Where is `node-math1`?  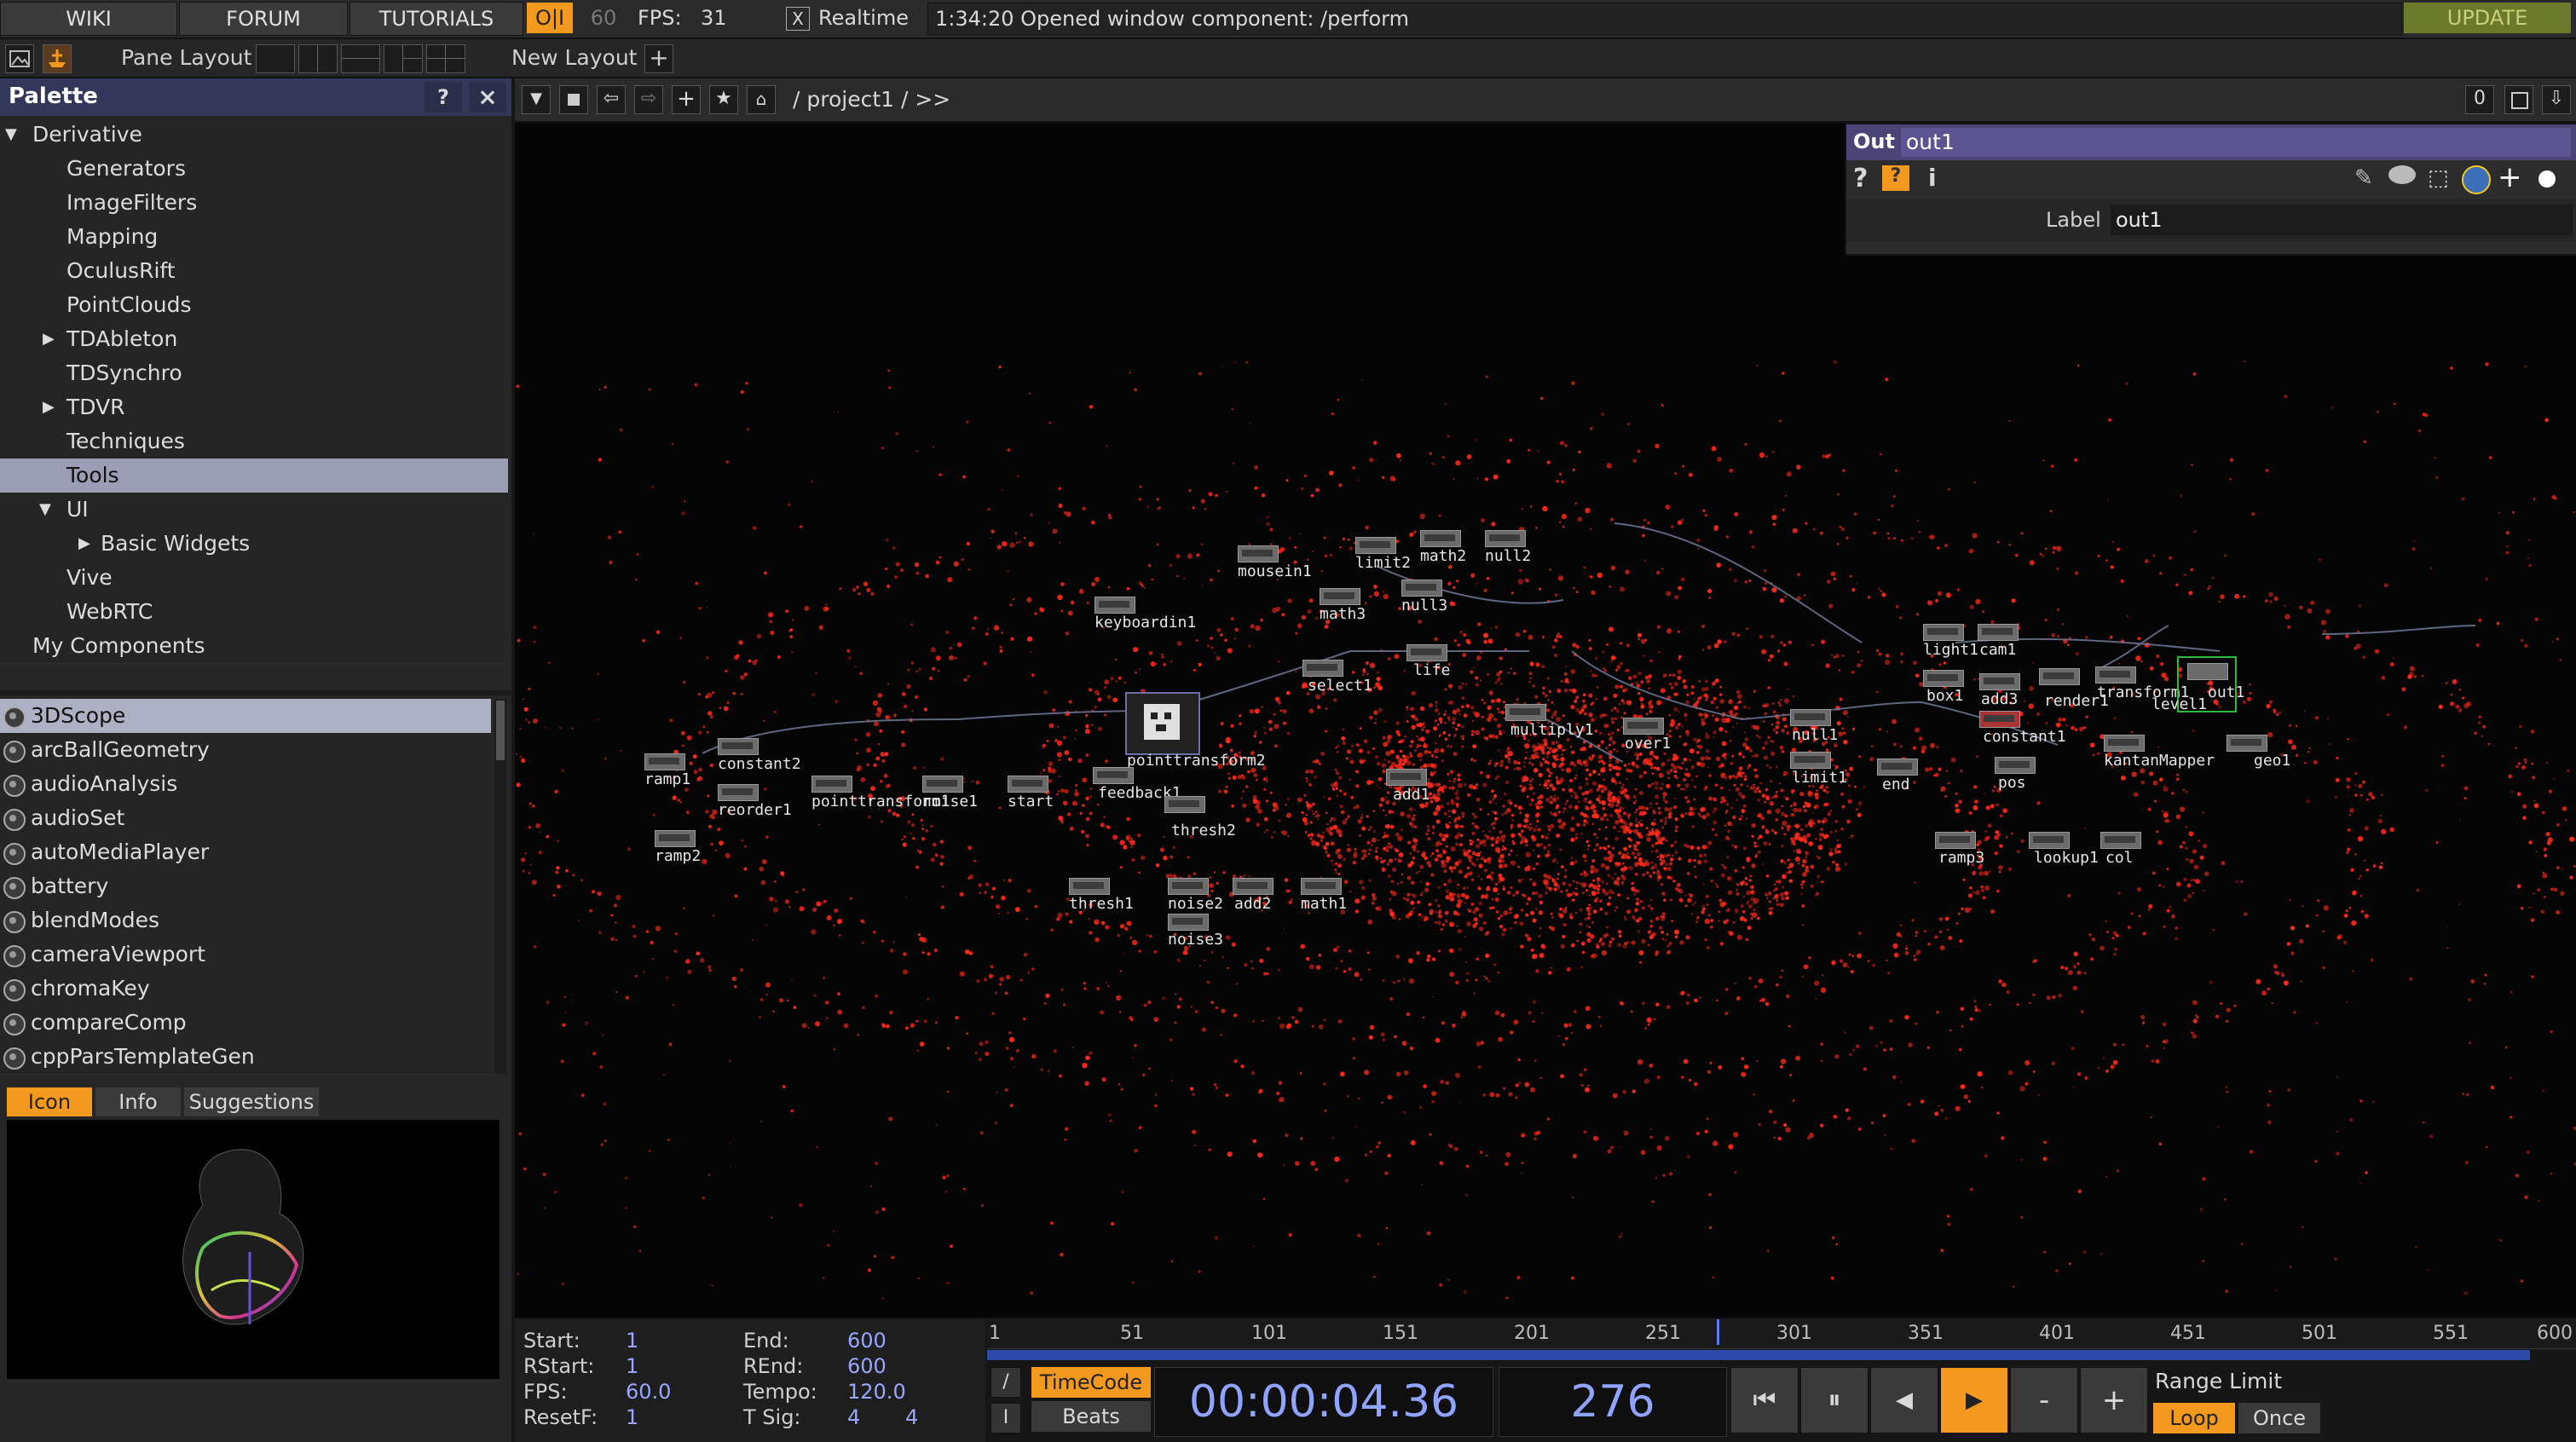 node-math1 is located at coordinates (1321, 886).